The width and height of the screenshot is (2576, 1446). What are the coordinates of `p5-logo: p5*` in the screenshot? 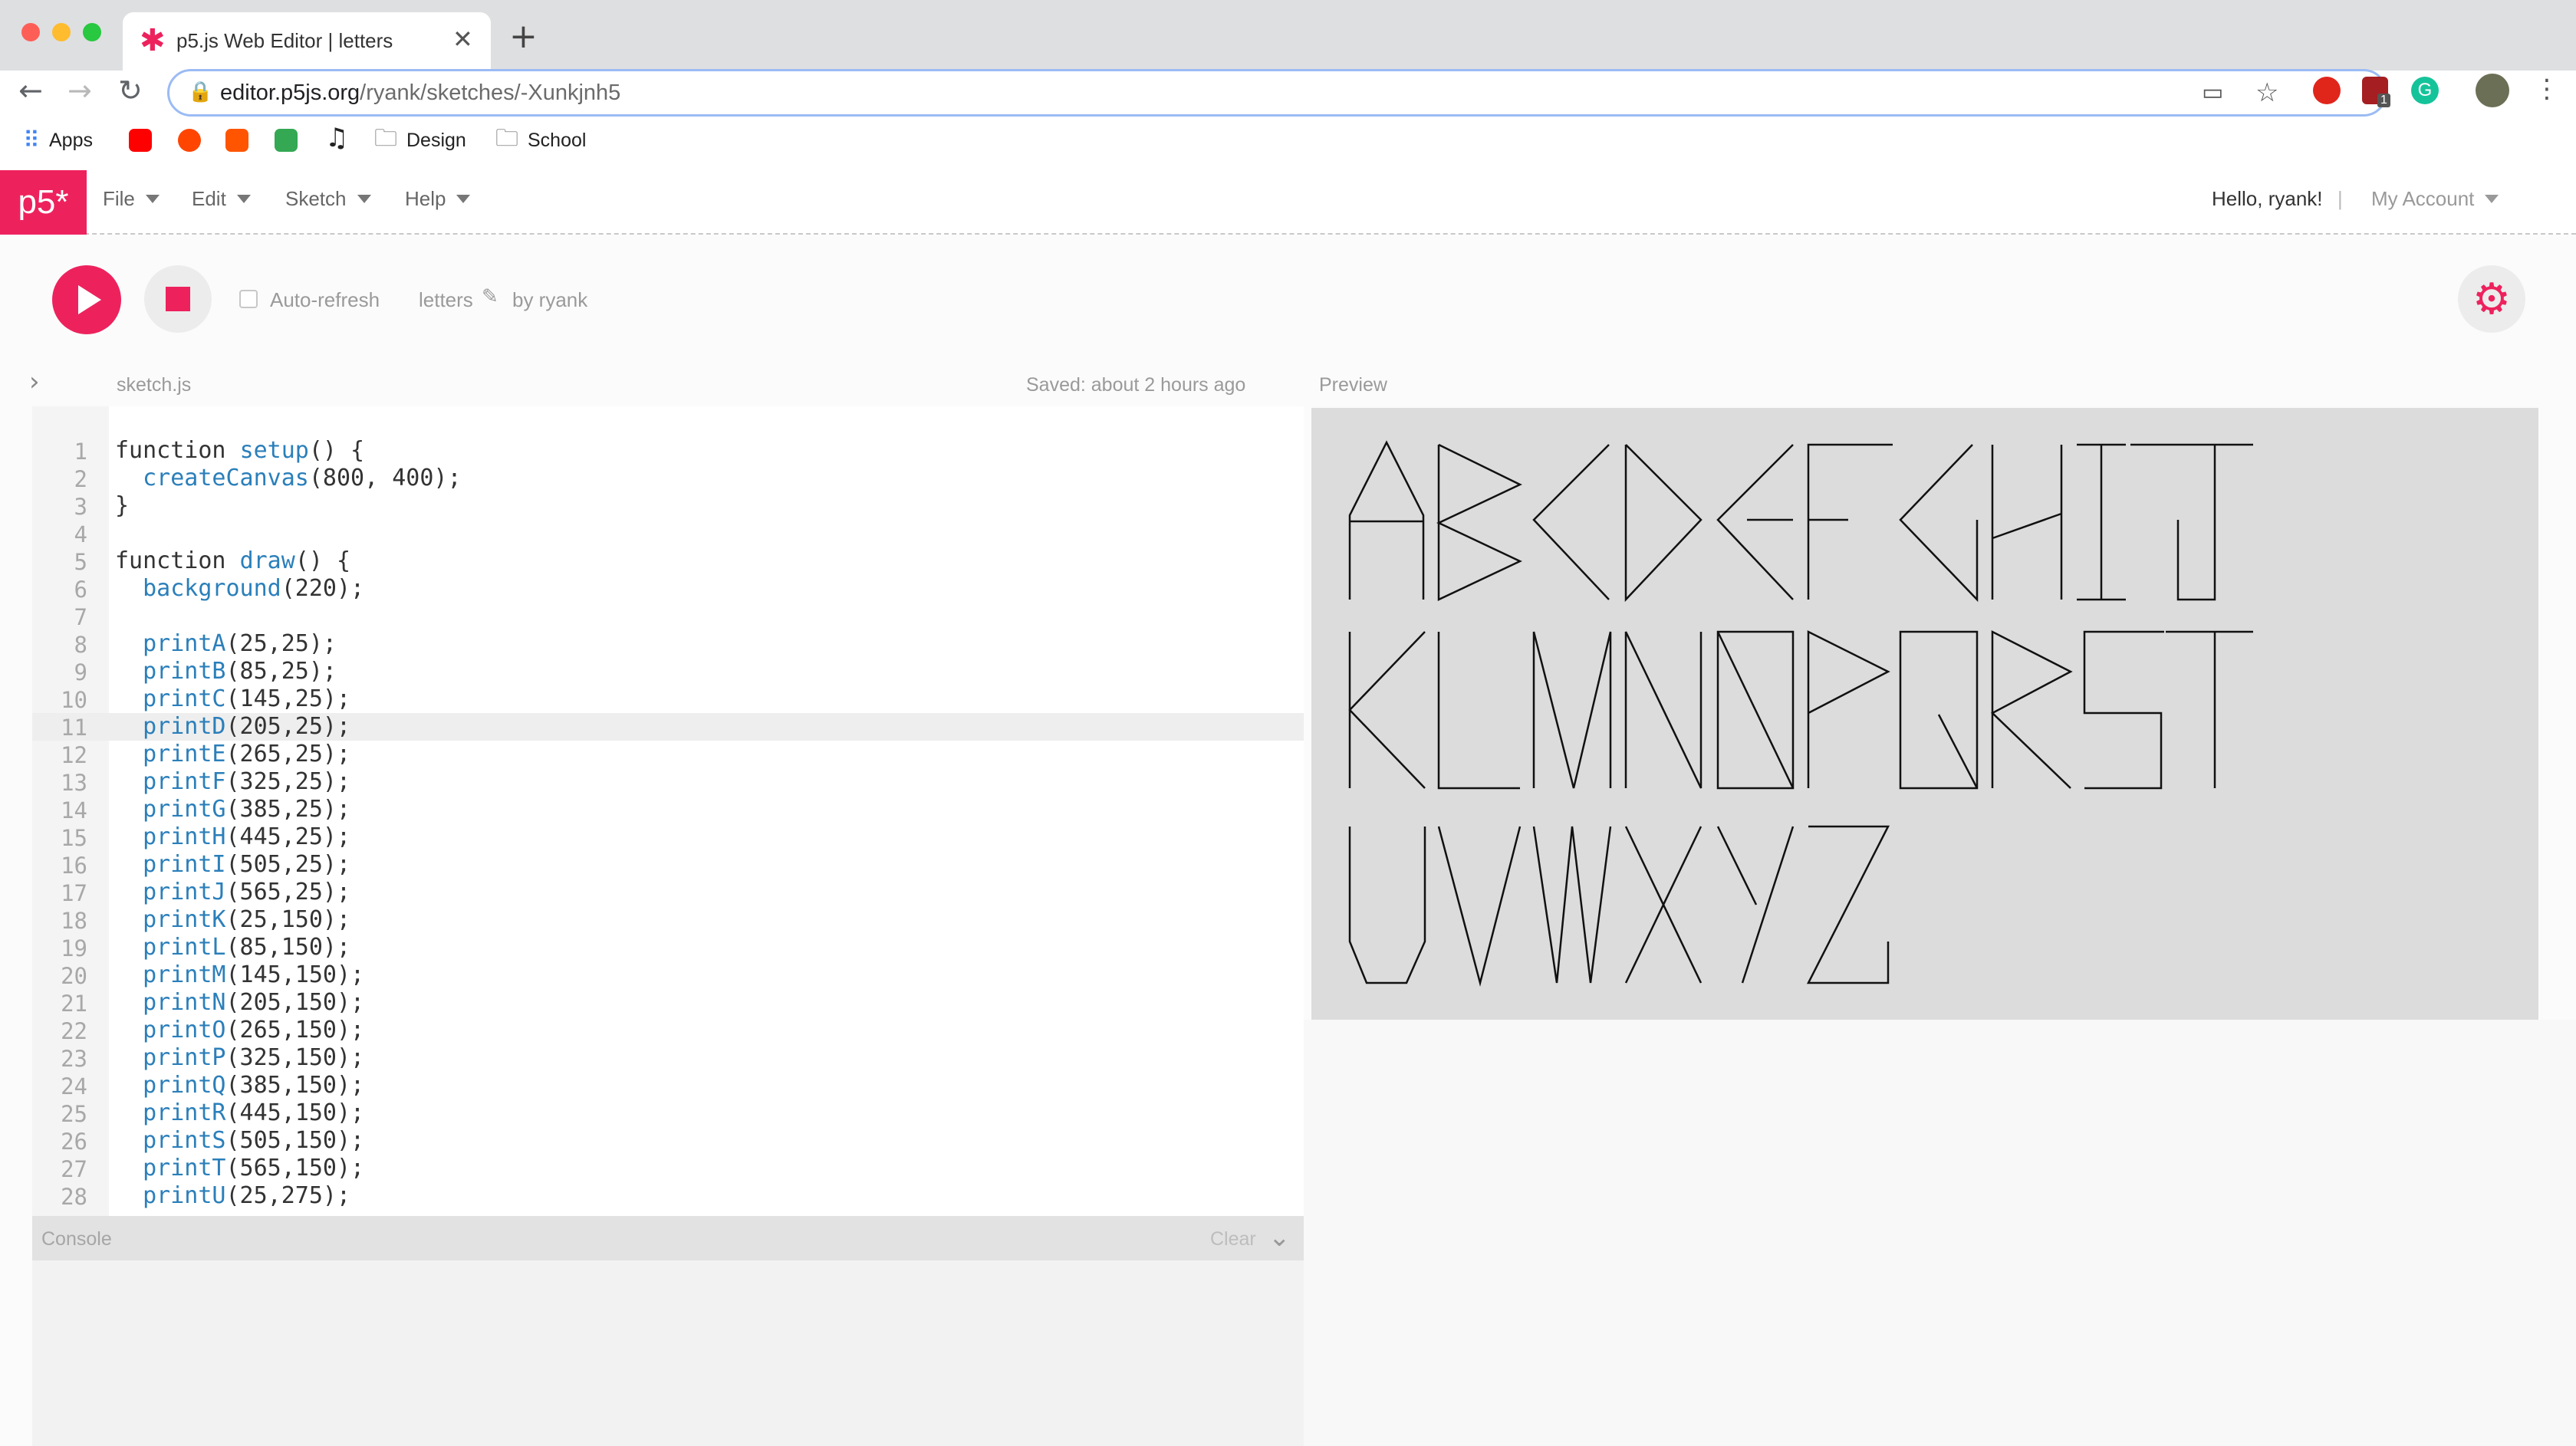 It's located at (43, 203).